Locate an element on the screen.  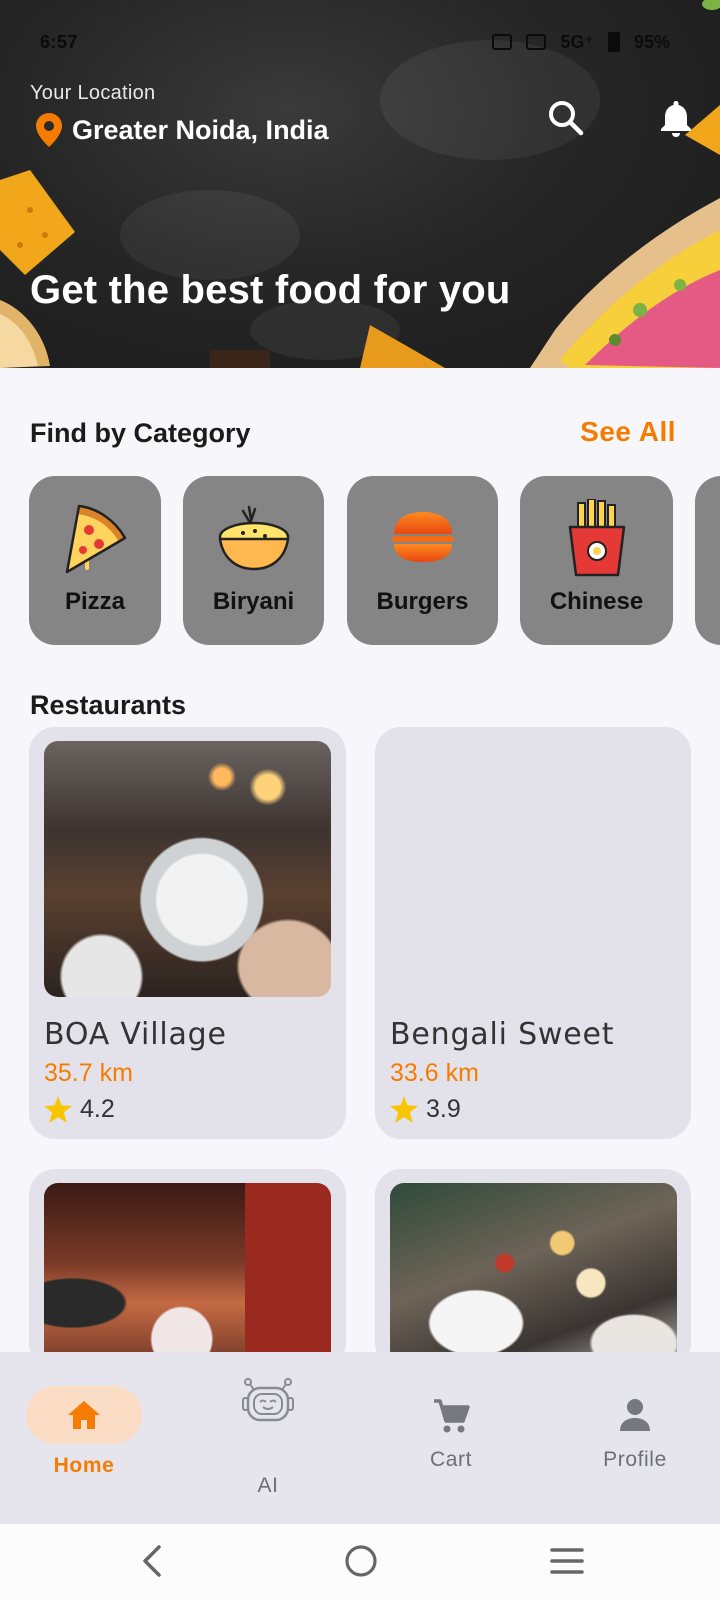
location-label: Your Location is located at coordinates (93, 93).